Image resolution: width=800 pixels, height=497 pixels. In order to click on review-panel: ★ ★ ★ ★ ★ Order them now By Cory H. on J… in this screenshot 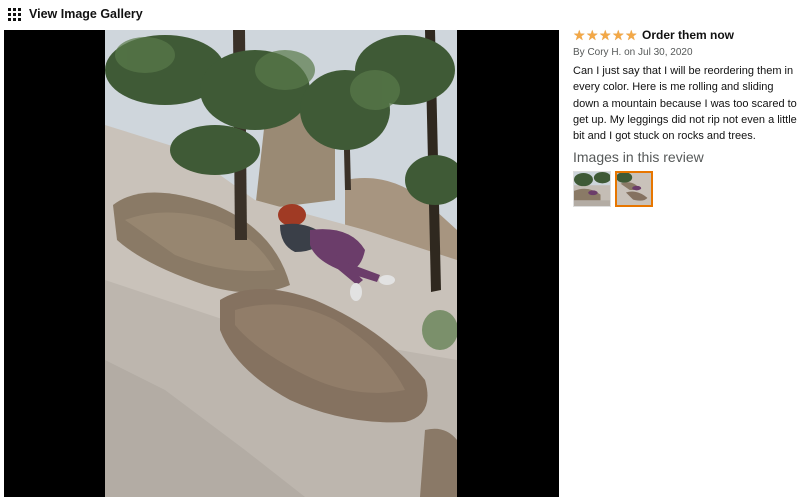, I will do `click(685, 117)`.